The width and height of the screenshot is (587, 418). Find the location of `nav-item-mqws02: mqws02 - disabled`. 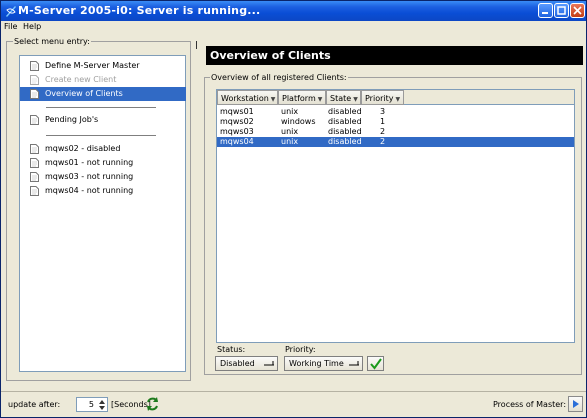

nav-item-mqws02: mqws02 - disabled is located at coordinates (103, 149).